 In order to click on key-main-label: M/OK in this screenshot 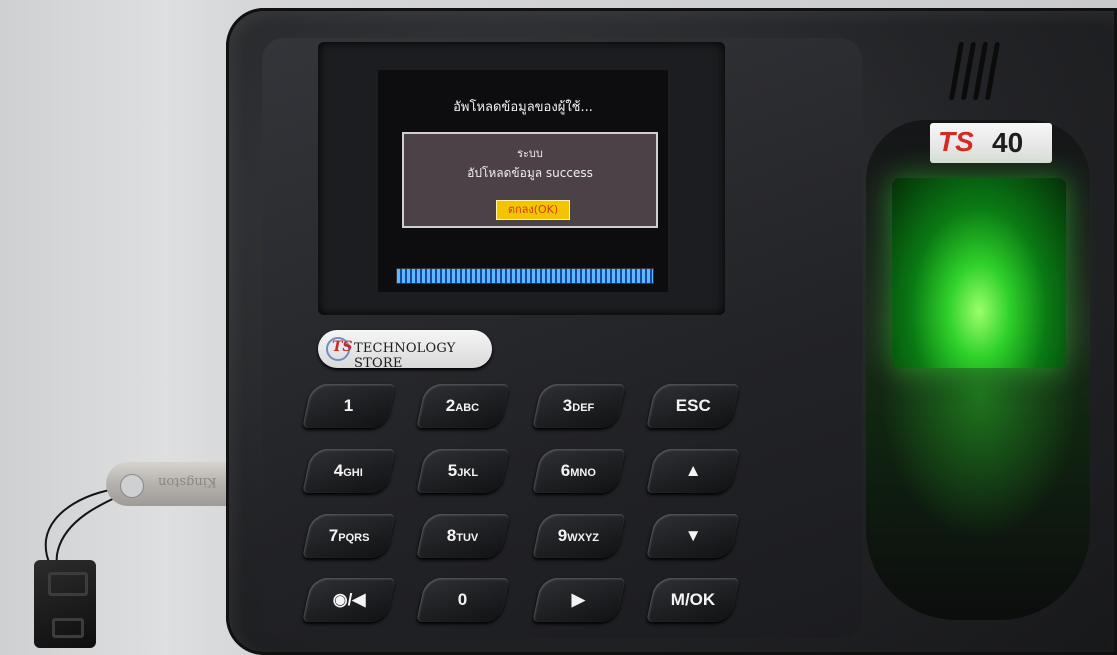, I will do `click(692, 599)`.